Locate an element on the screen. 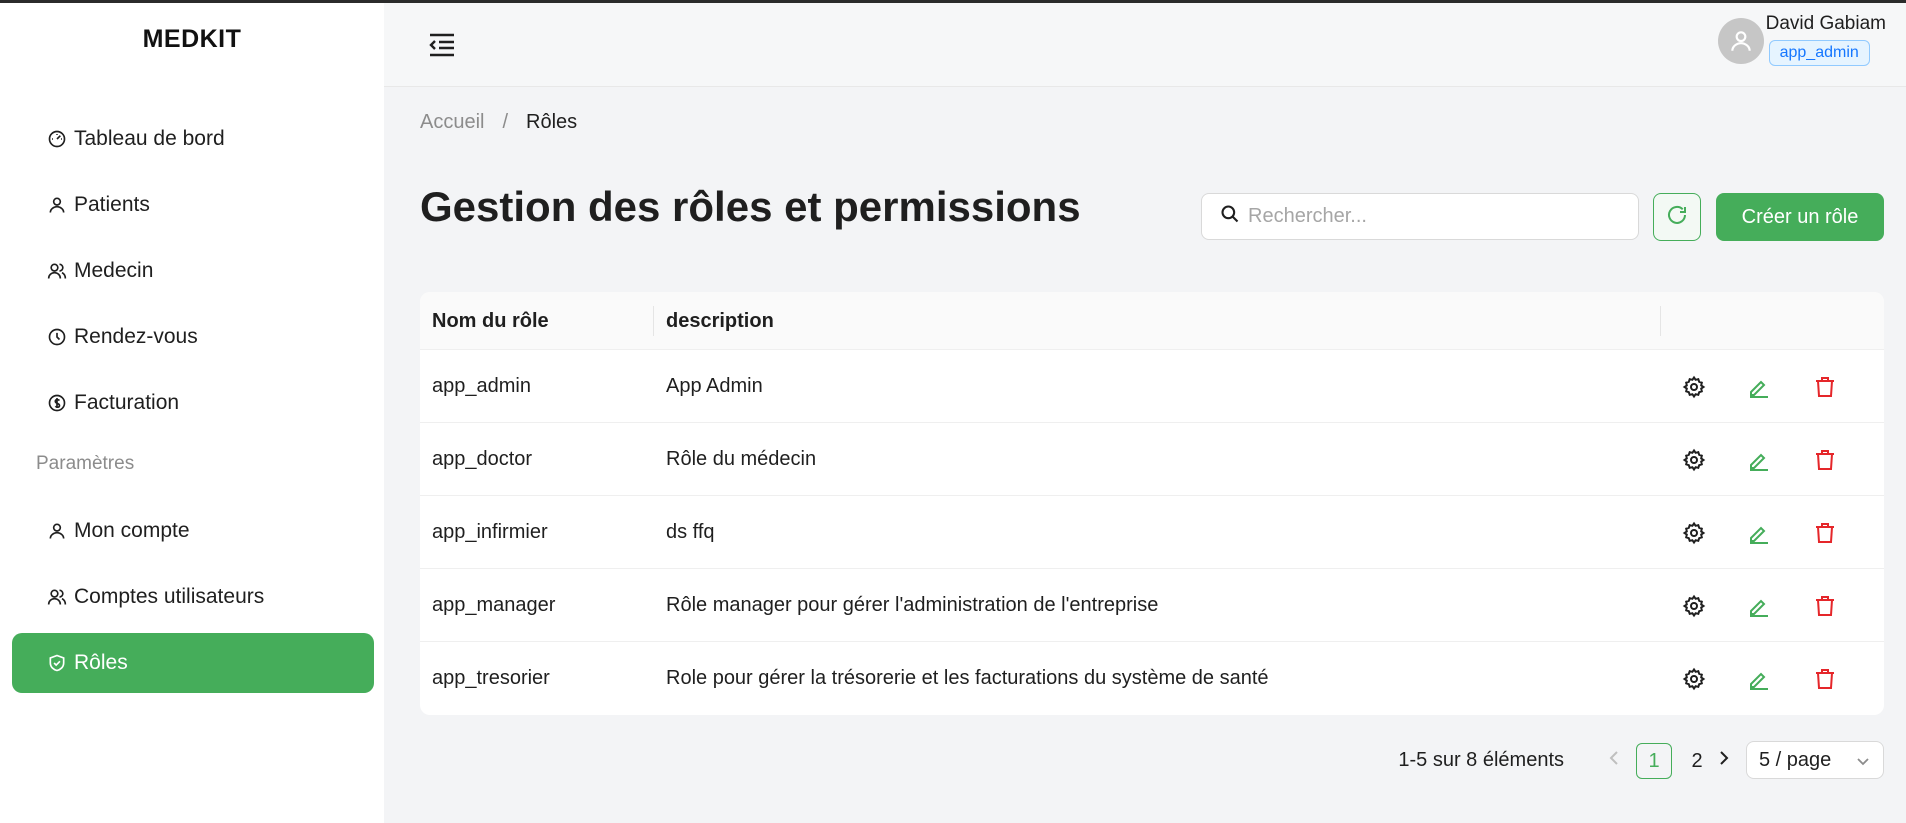 The height and width of the screenshot is (823, 1906). role-description-cell: ds ffq is located at coordinates (690, 532).